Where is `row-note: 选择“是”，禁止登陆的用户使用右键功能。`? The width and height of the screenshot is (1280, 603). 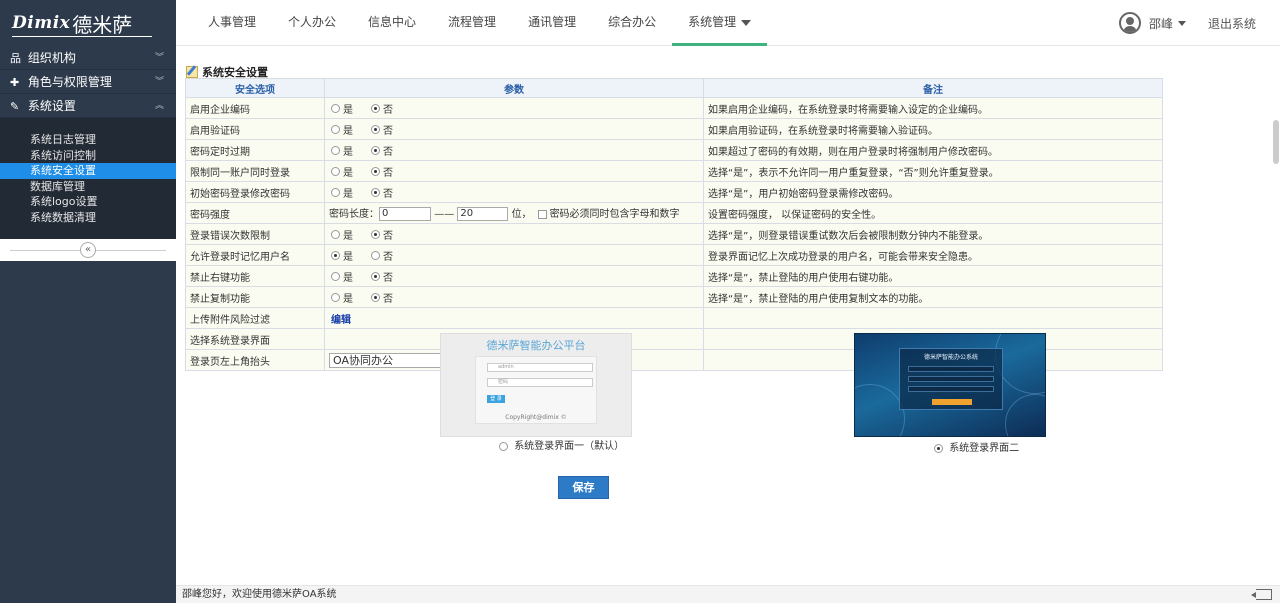 row-note: 选择“是”，禁止登陆的用户使用右键功能。 is located at coordinates (933, 276).